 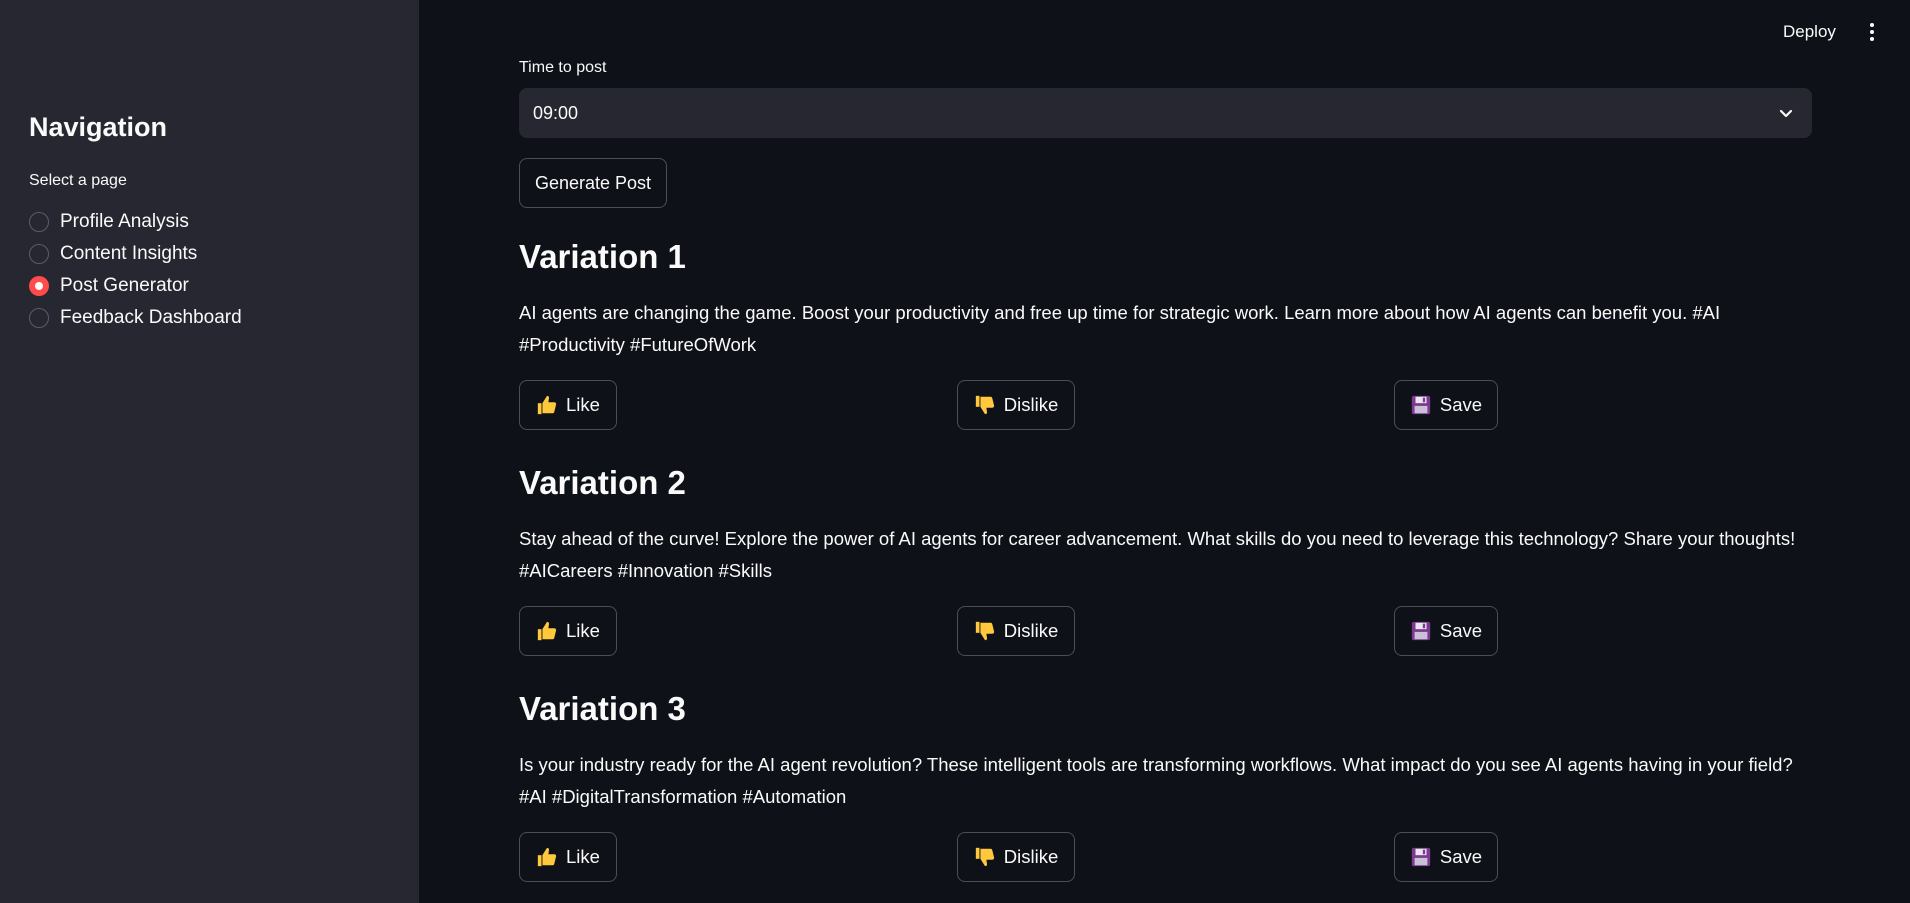 I want to click on sidebar-title: Navigation, so click(x=98, y=127).